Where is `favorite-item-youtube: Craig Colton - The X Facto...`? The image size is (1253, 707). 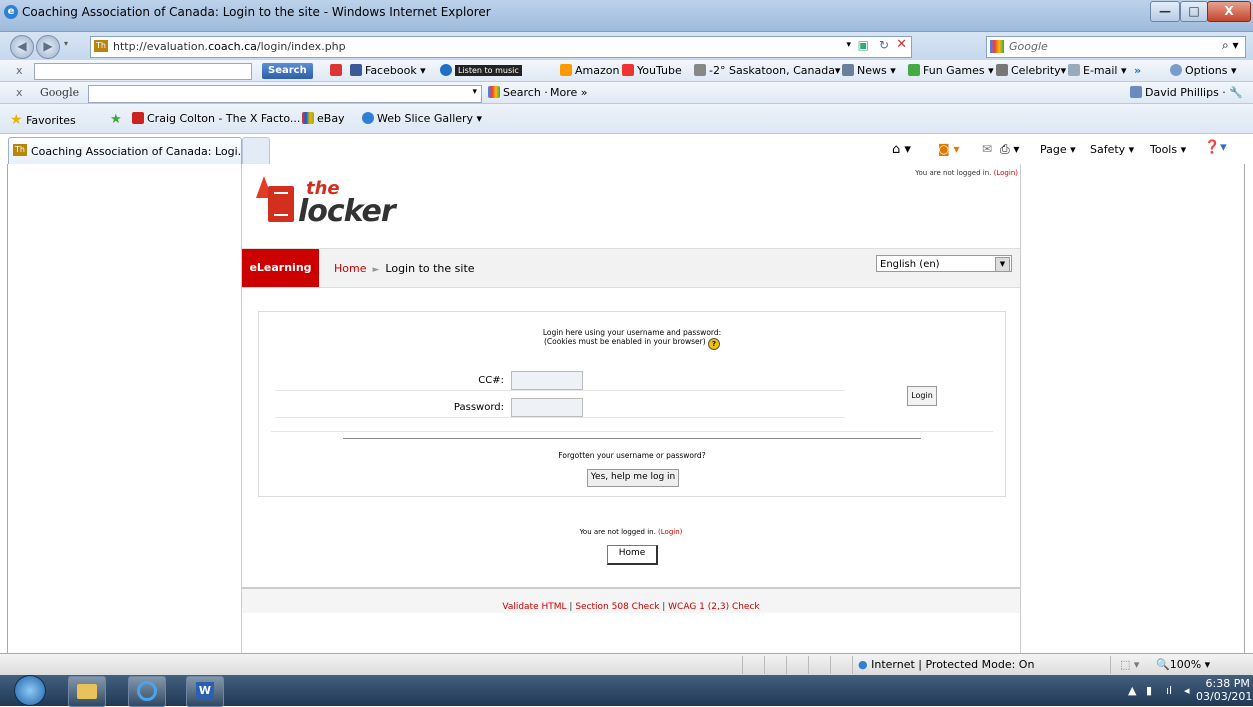
favorite-item-youtube: Craig Colton - The X Facto... is located at coordinates (216, 118).